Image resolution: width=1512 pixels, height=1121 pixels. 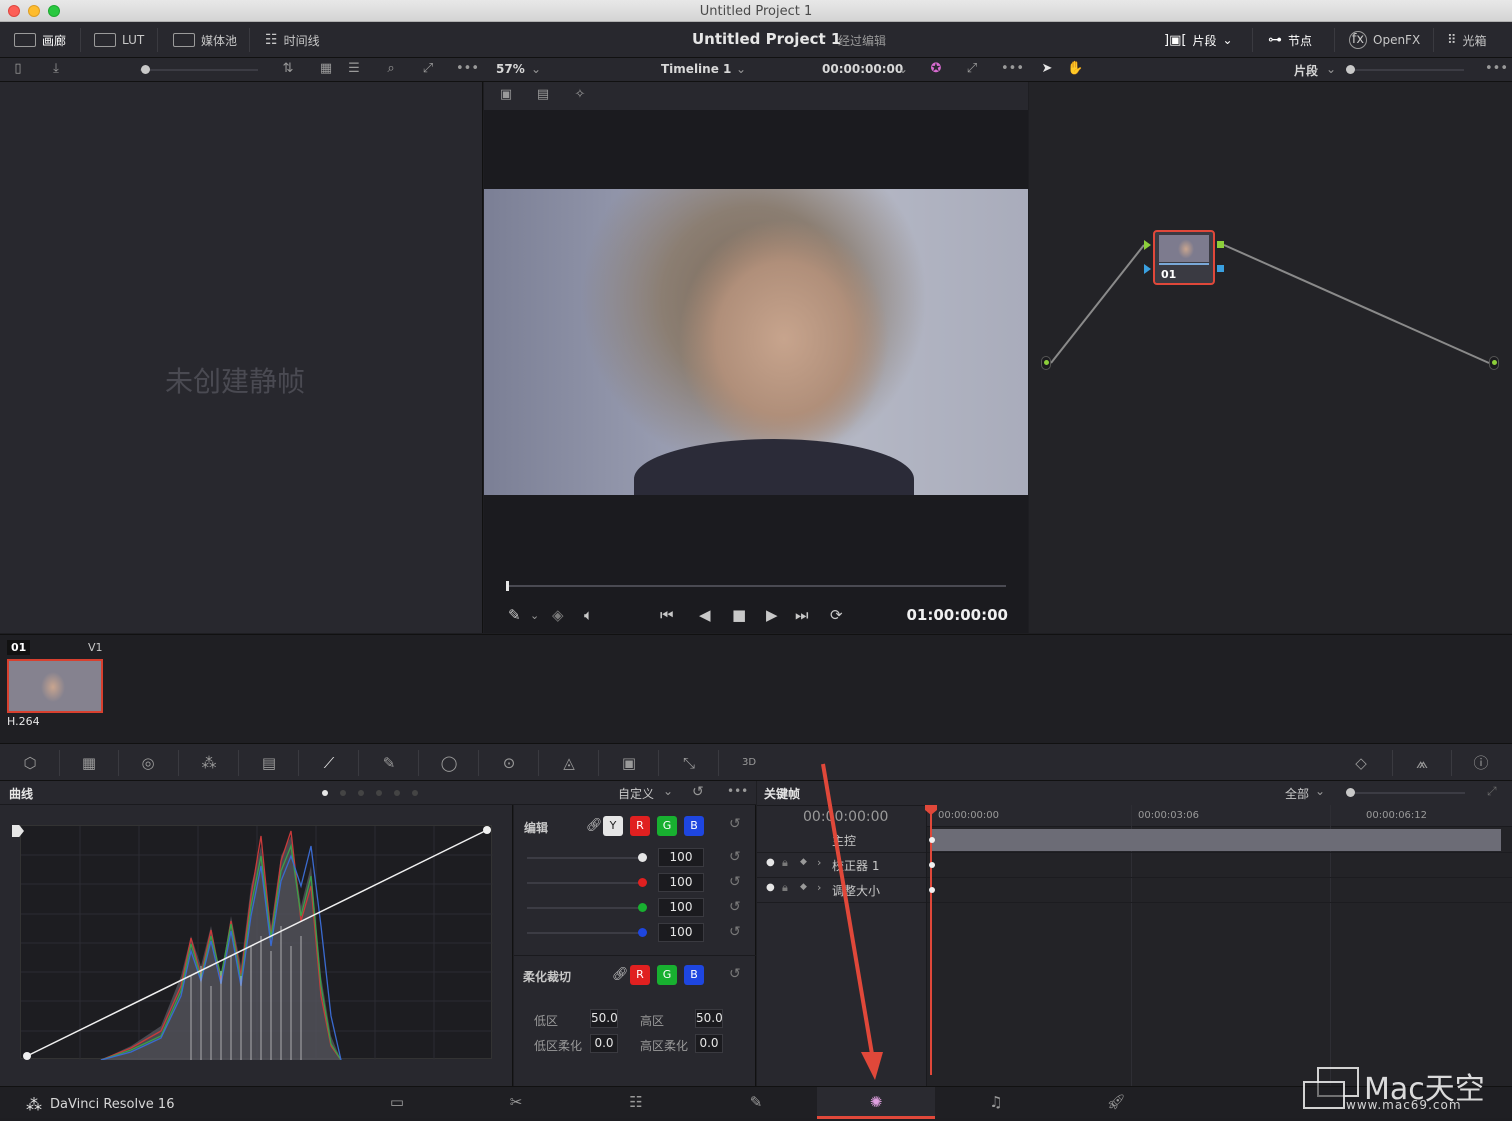 What do you see at coordinates (119, 40) in the screenshot?
I see `lut-button: LUT` at bounding box center [119, 40].